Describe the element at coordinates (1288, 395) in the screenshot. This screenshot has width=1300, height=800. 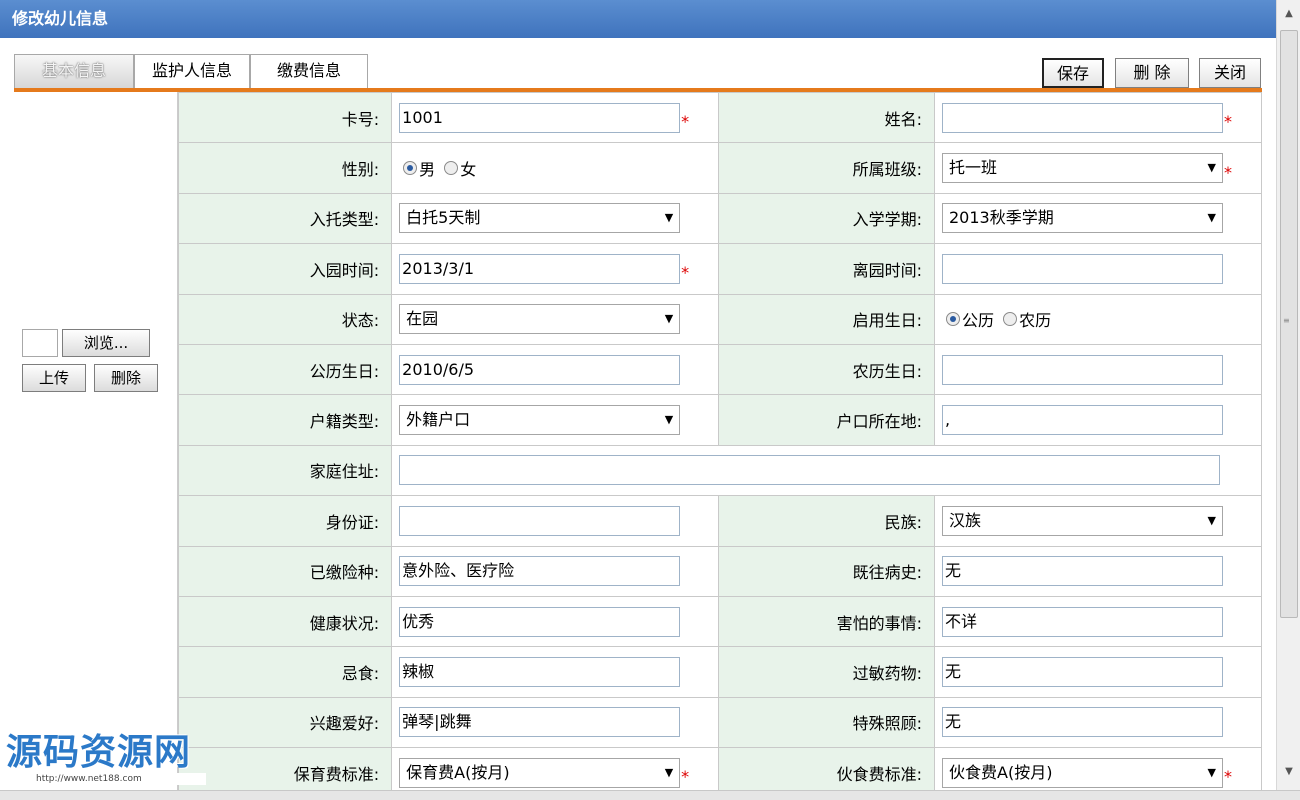
I see `vertical-scrollbar: ▲ ≡ ▼` at that location.